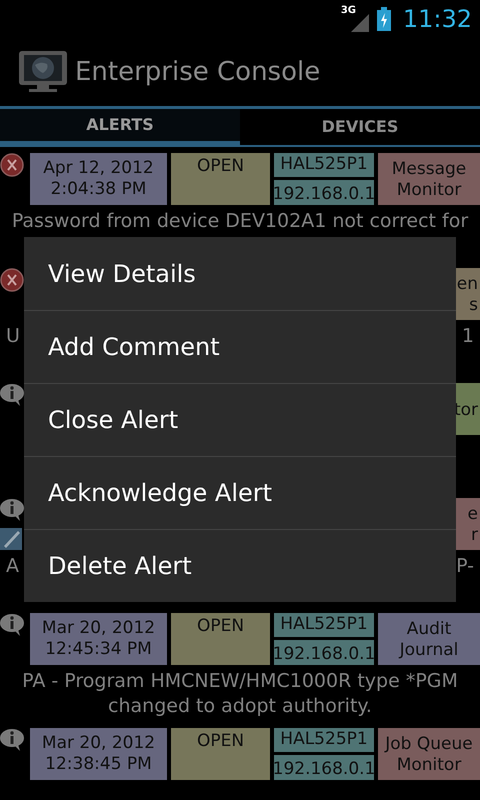 The height and width of the screenshot is (800, 480). What do you see at coordinates (437, 19) in the screenshot?
I see `status-time: 11:32` at bounding box center [437, 19].